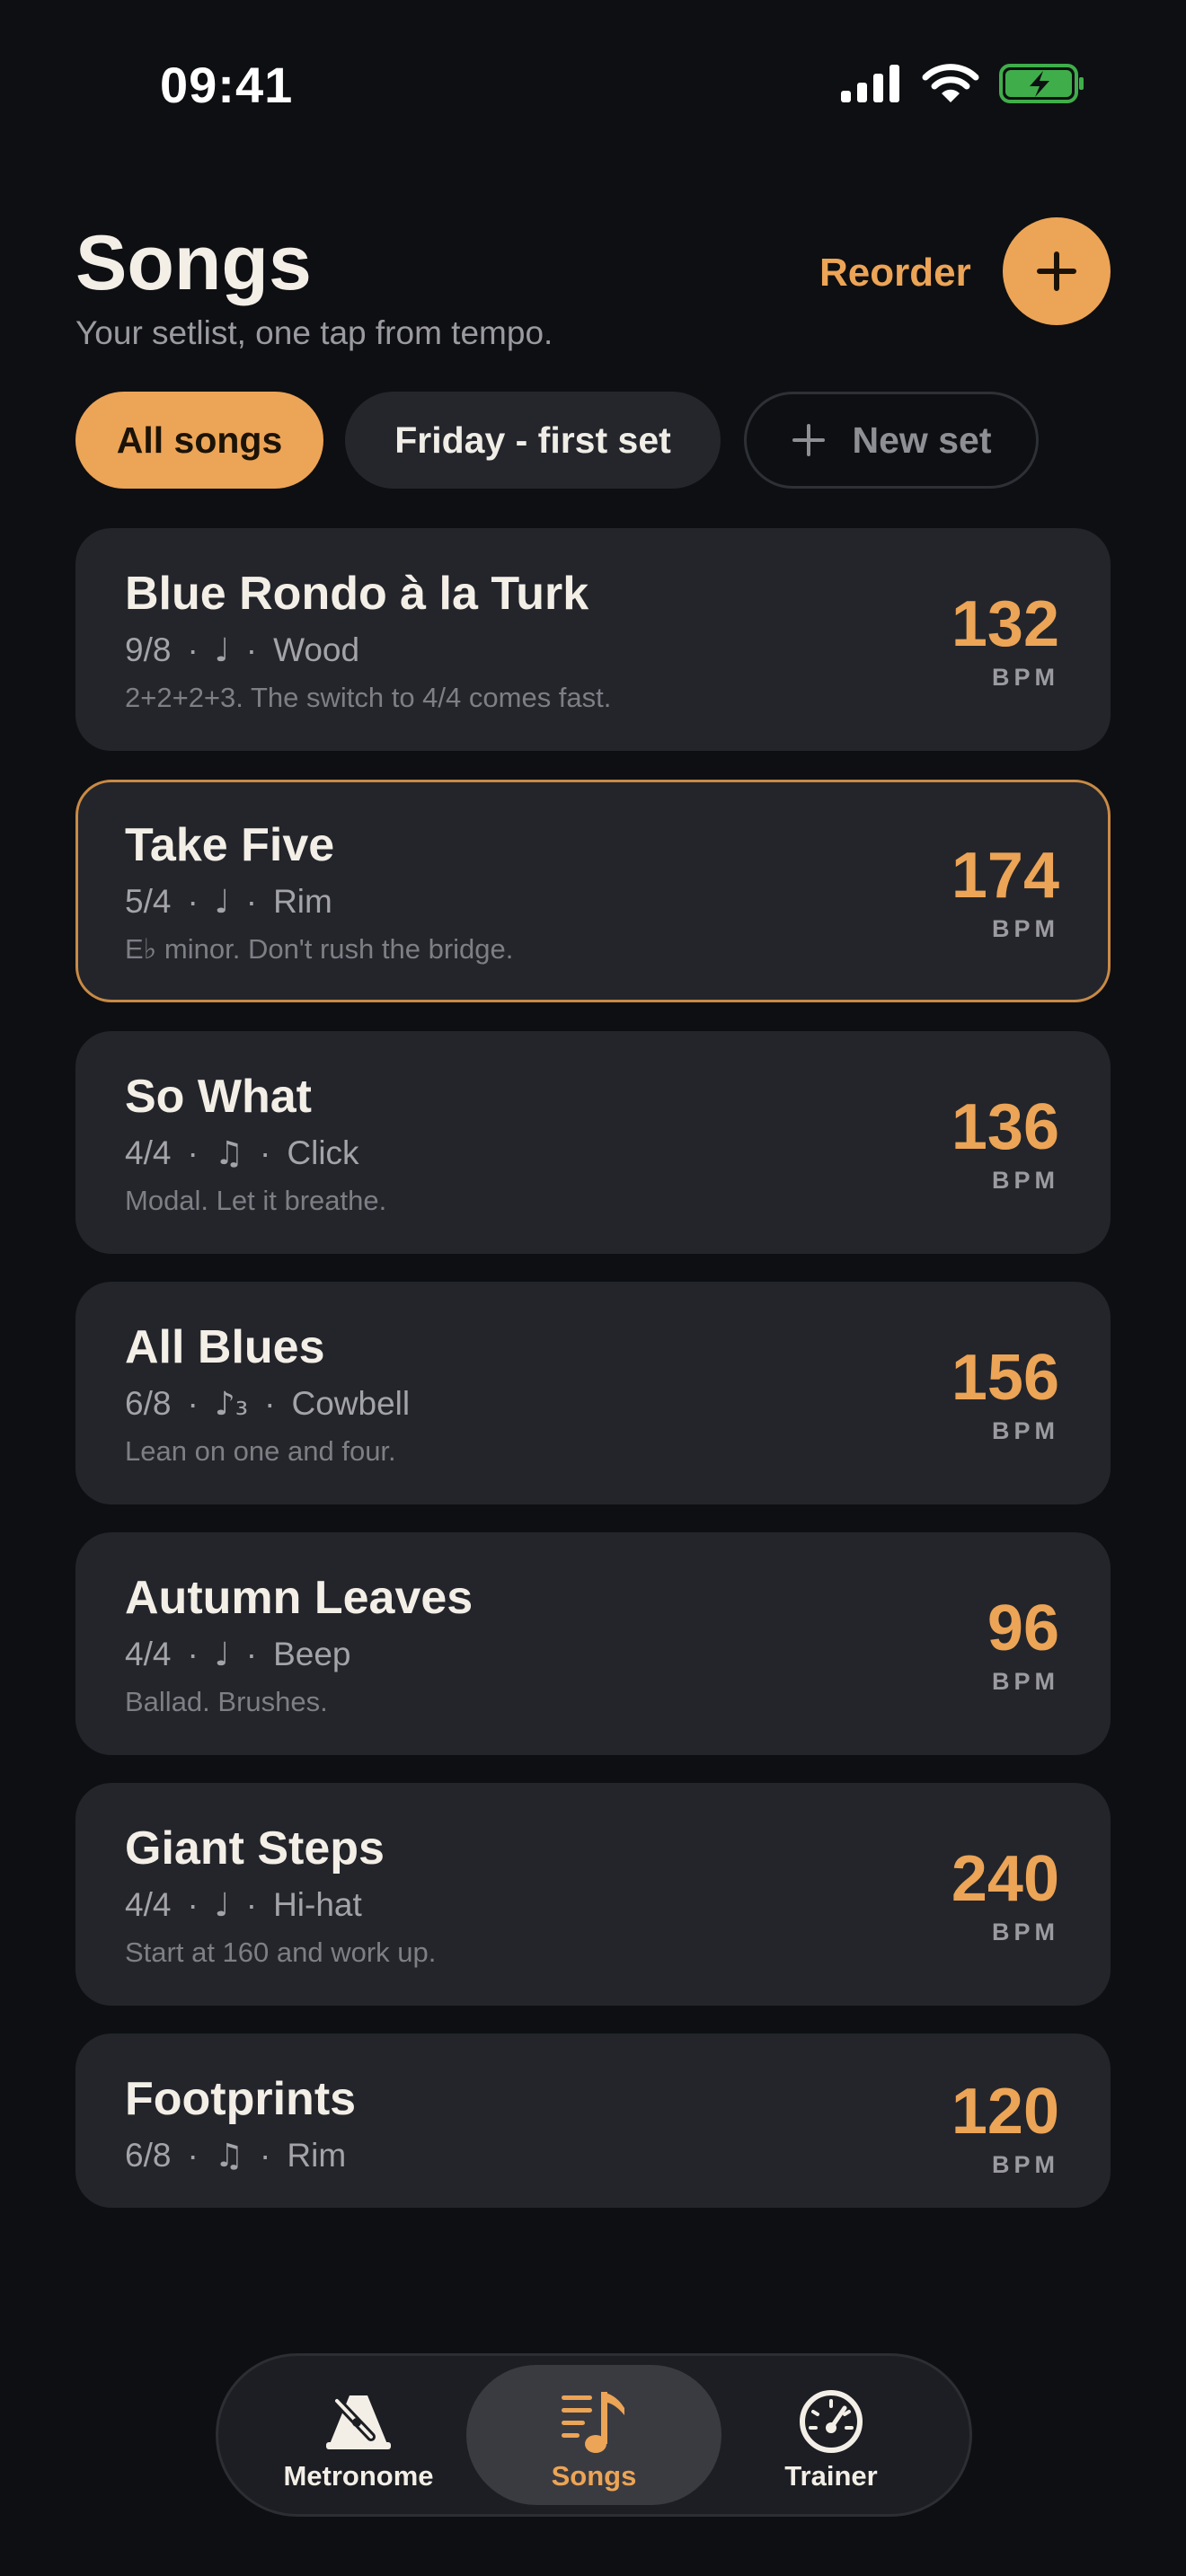 This screenshot has height=2576, width=1186. I want to click on song-comment: Lean on one and four., so click(260, 1451).